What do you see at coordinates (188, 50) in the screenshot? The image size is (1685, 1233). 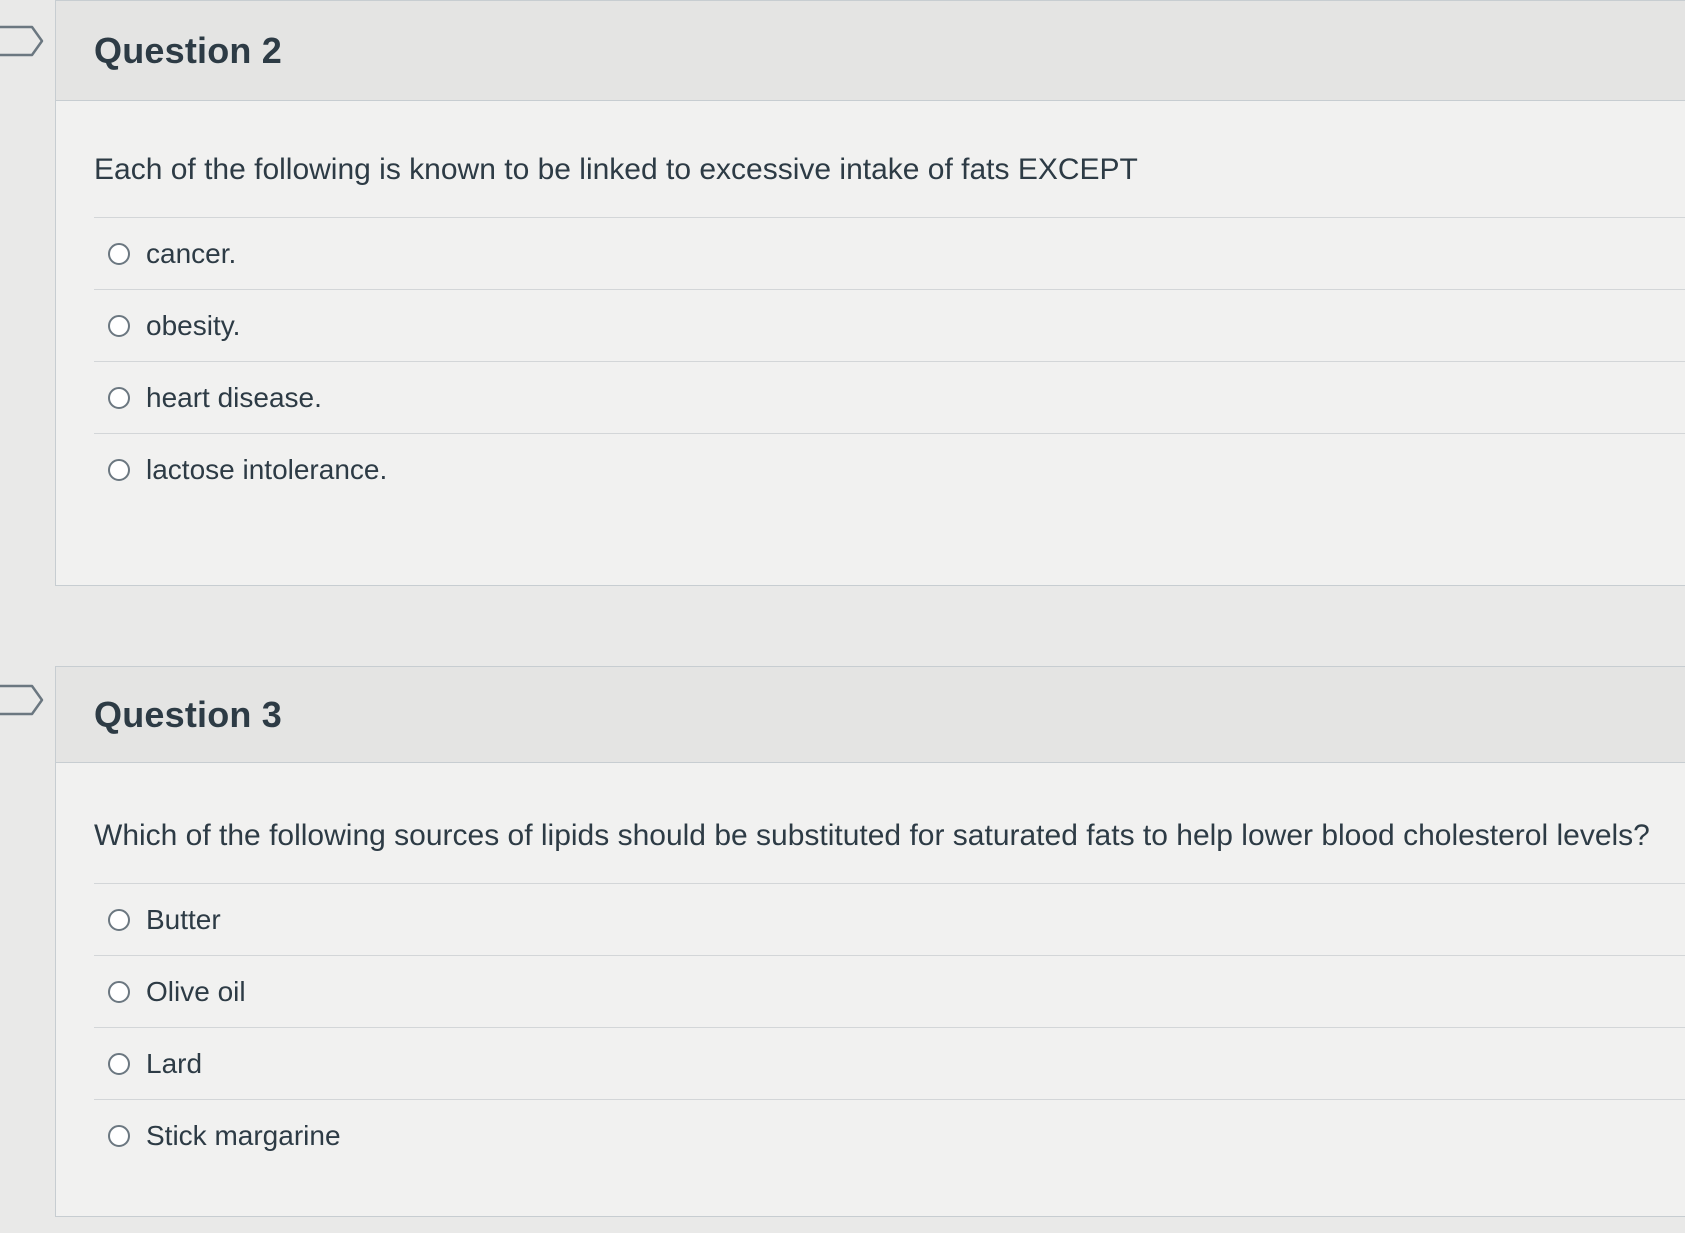 I see `question-title: Question 2` at bounding box center [188, 50].